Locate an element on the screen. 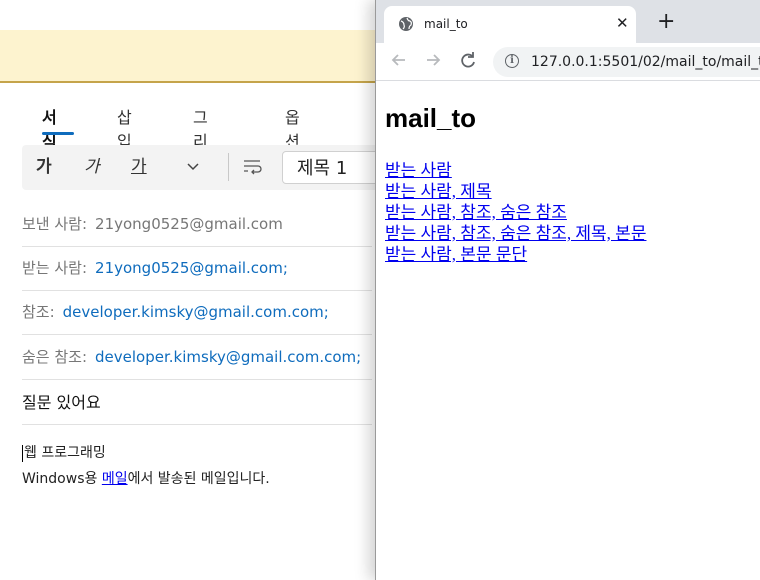 Image resolution: width=760 pixels, height=580 pixels. text-wrap-icon is located at coordinates (252, 167).